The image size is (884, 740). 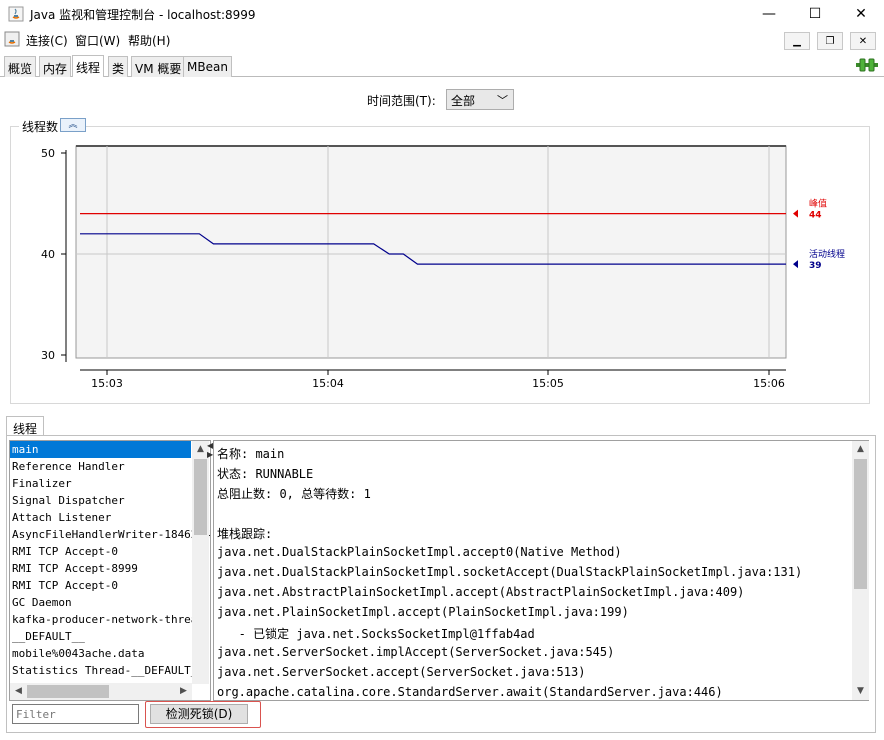 What do you see at coordinates (110, 619) in the screenshot?
I see `thread-list-item: kafka-producer-network-thread` at bounding box center [110, 619].